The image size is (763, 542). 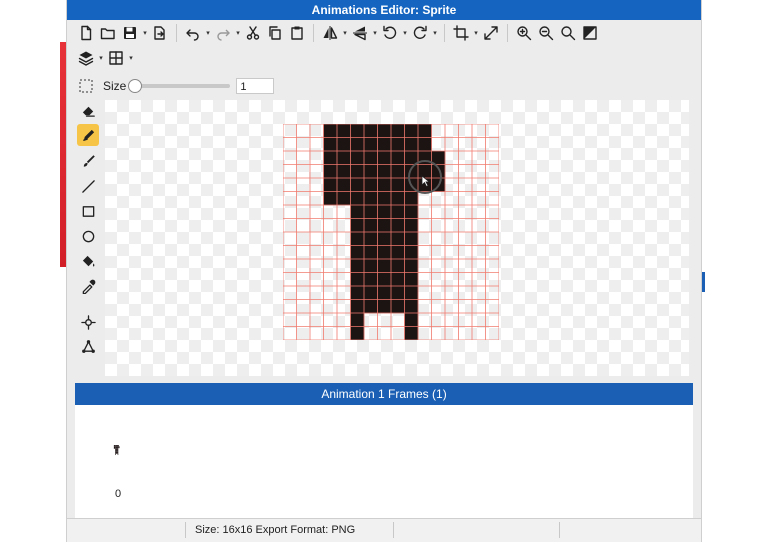 What do you see at coordinates (160, 33) in the screenshot?
I see `export-icon` at bounding box center [160, 33].